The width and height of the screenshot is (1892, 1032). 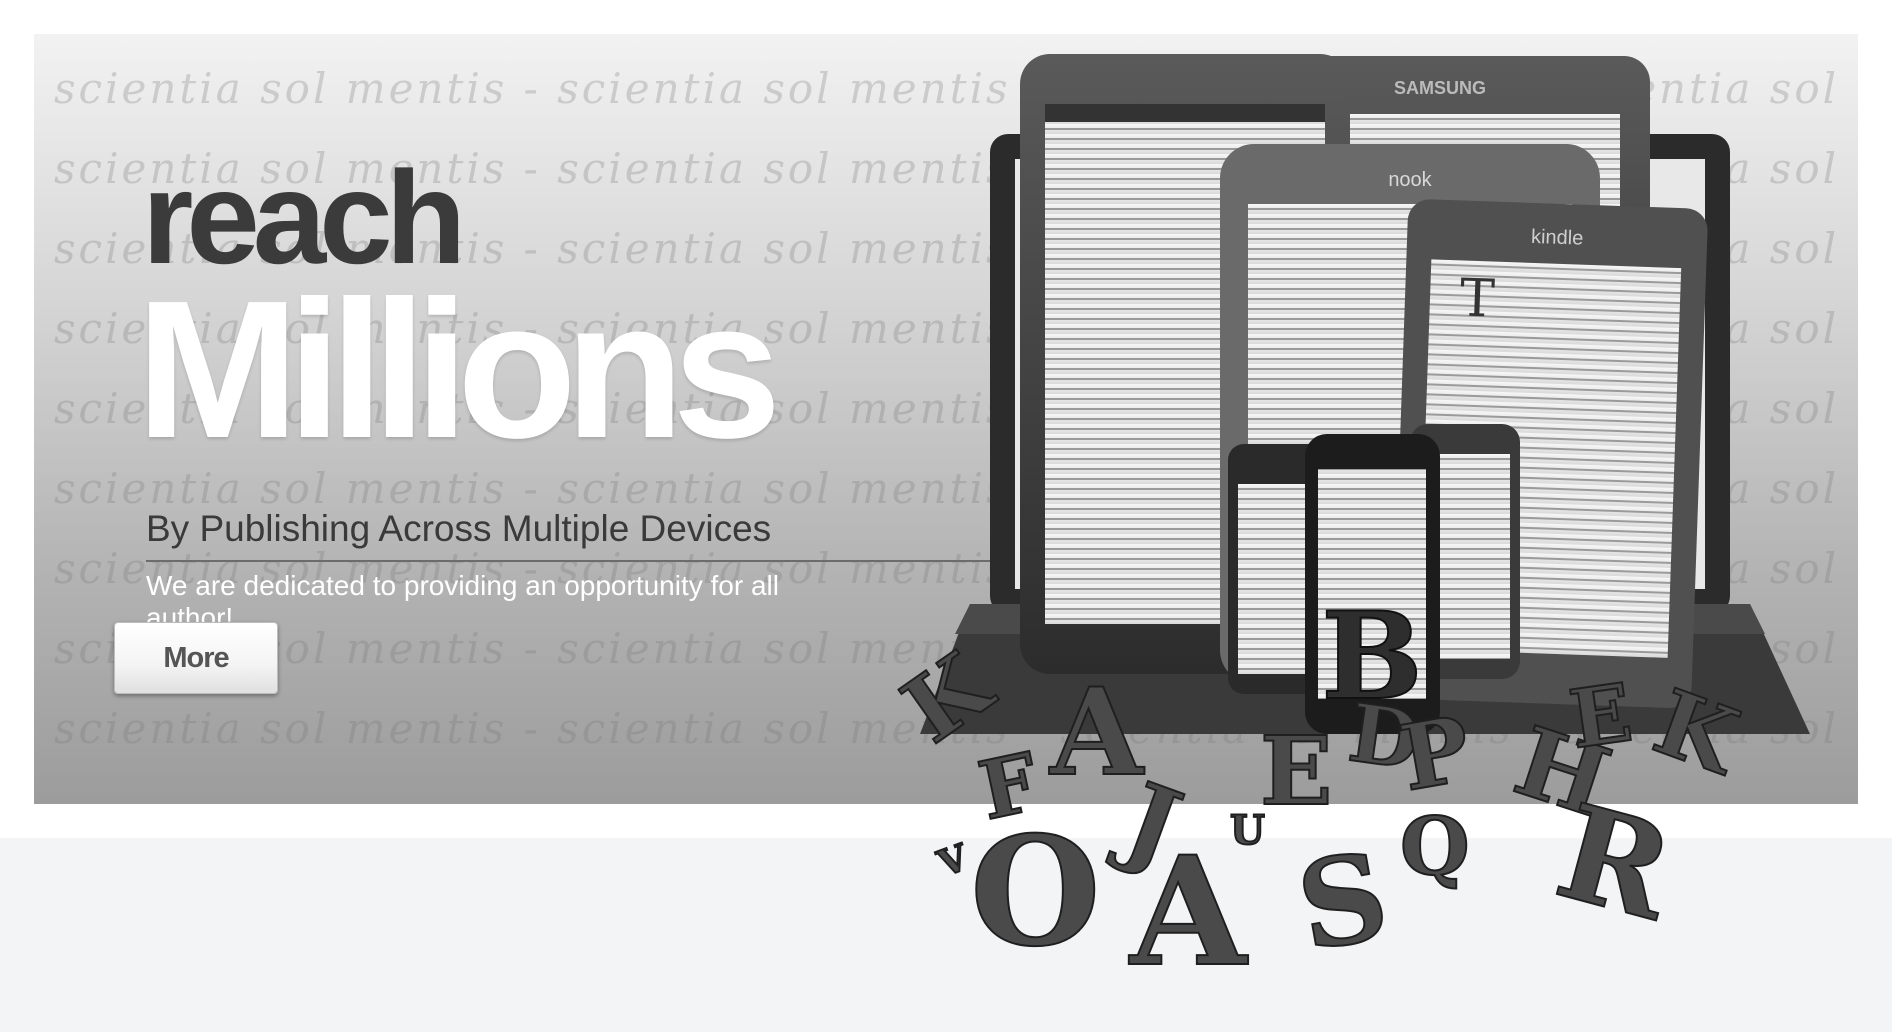 What do you see at coordinates (1557, 238) in the screenshot?
I see `kindle-brand: kindle` at bounding box center [1557, 238].